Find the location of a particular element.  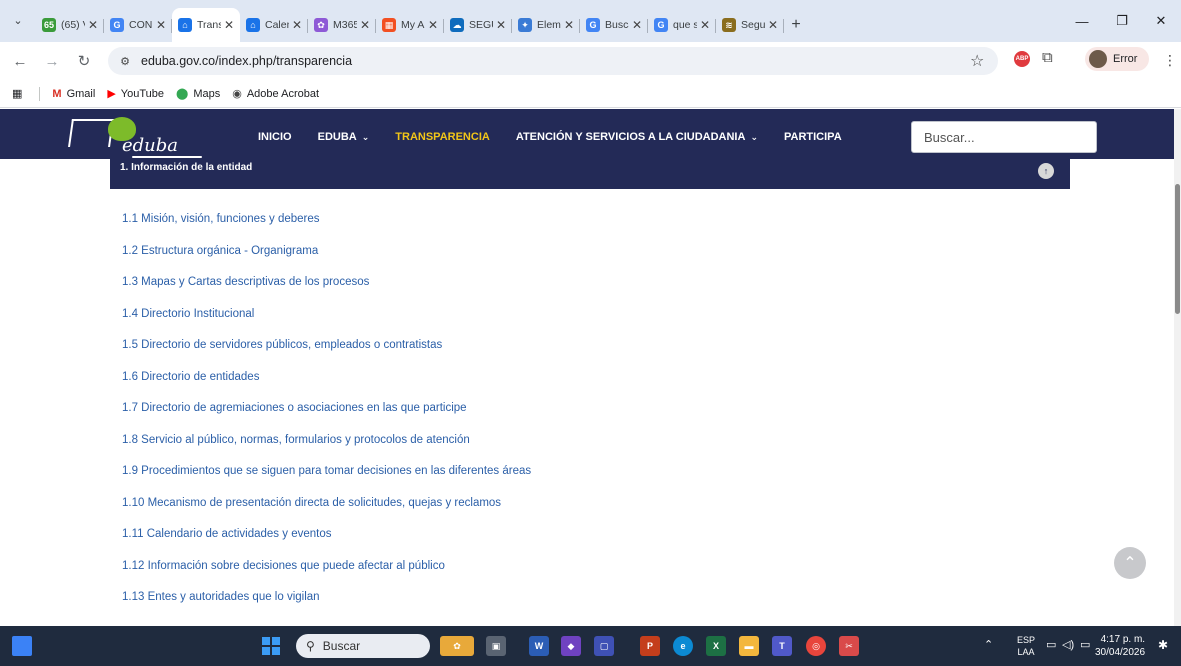

menu-item: ATENCIÓN Y SERVICIOS A LA CIUDADANIA ⌄ is located at coordinates (637, 137).